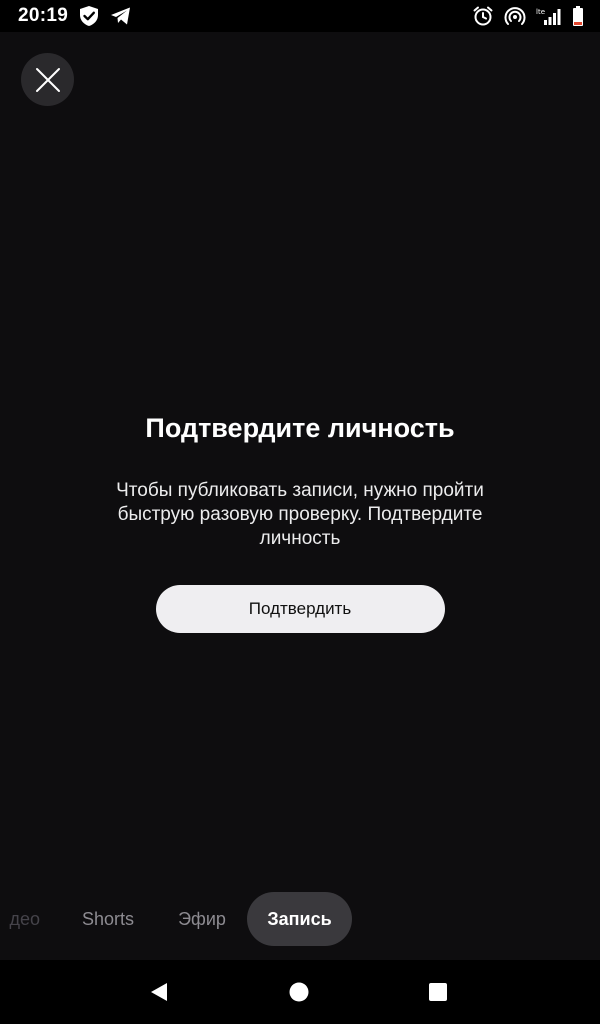 The height and width of the screenshot is (1024, 600). What do you see at coordinates (121, 16) in the screenshot?
I see `telegram-icon` at bounding box center [121, 16].